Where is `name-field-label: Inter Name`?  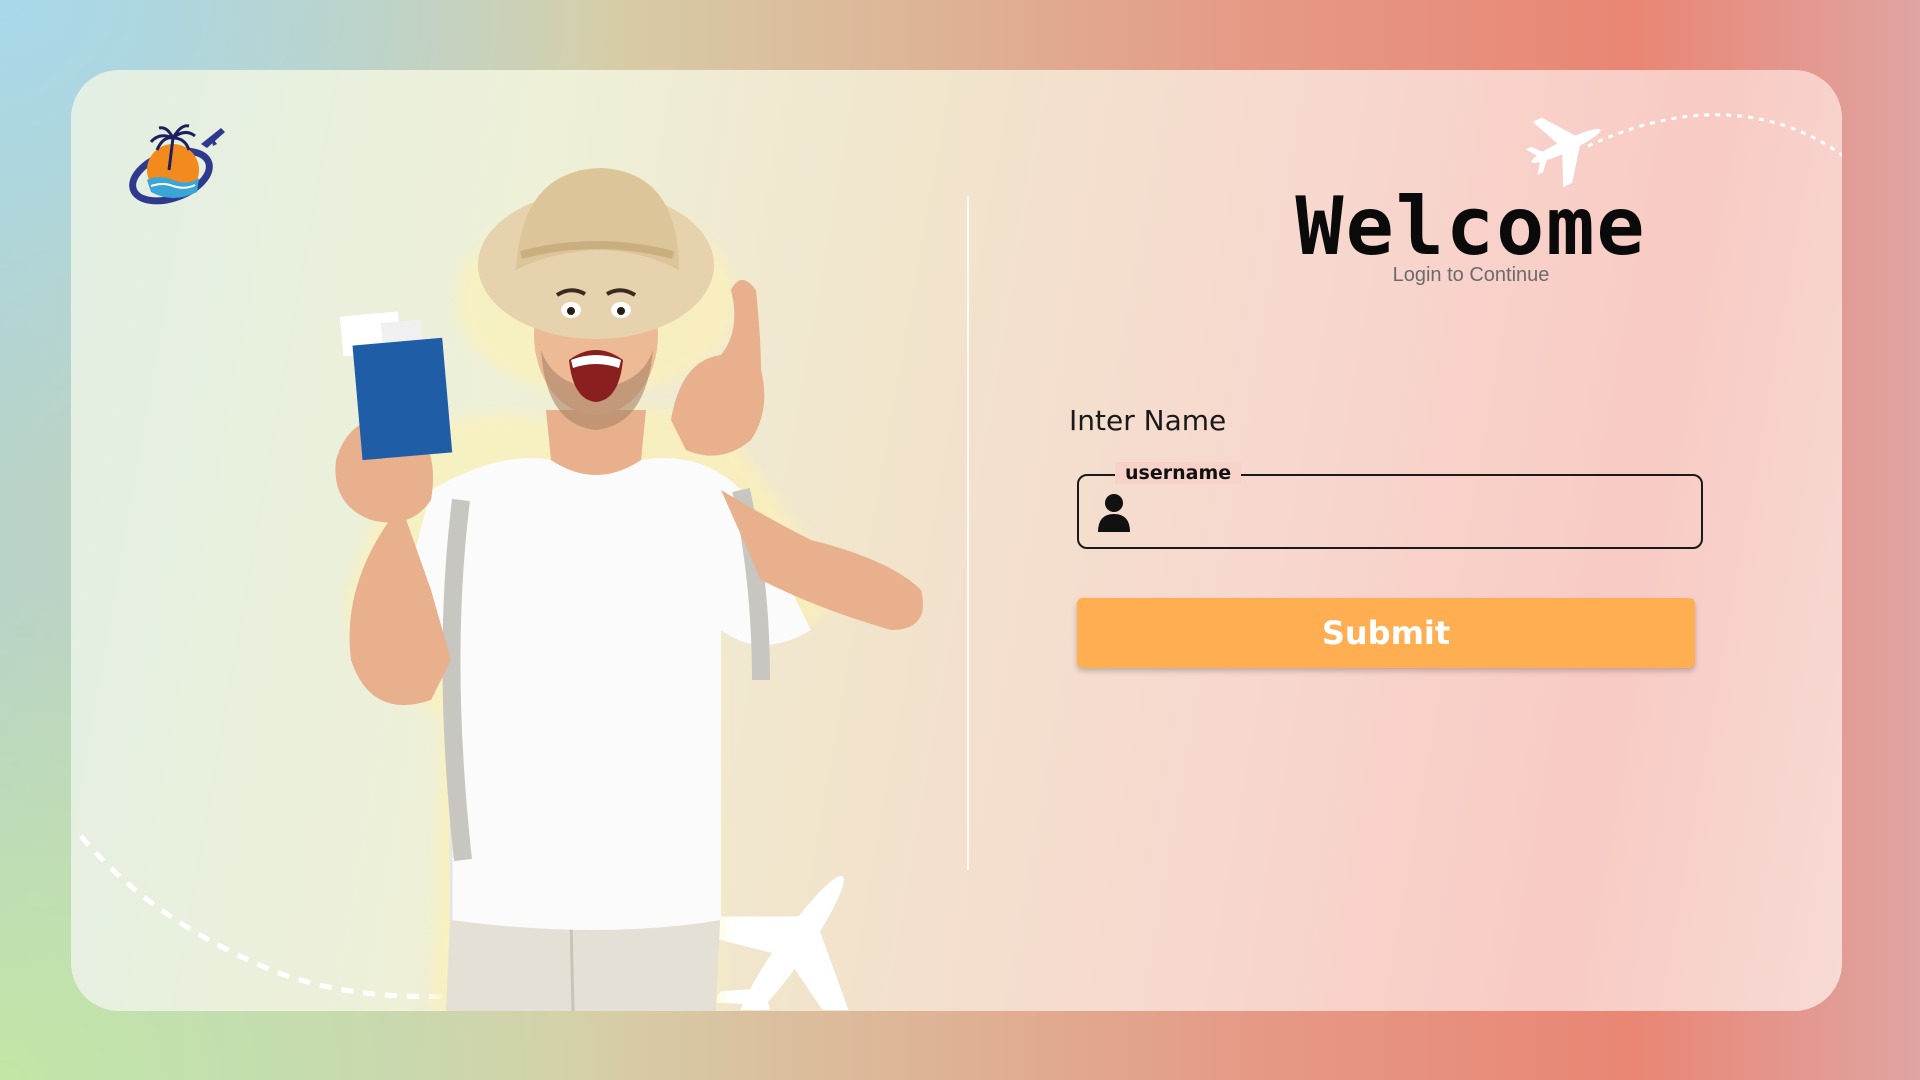 name-field-label: Inter Name is located at coordinates (1148, 420).